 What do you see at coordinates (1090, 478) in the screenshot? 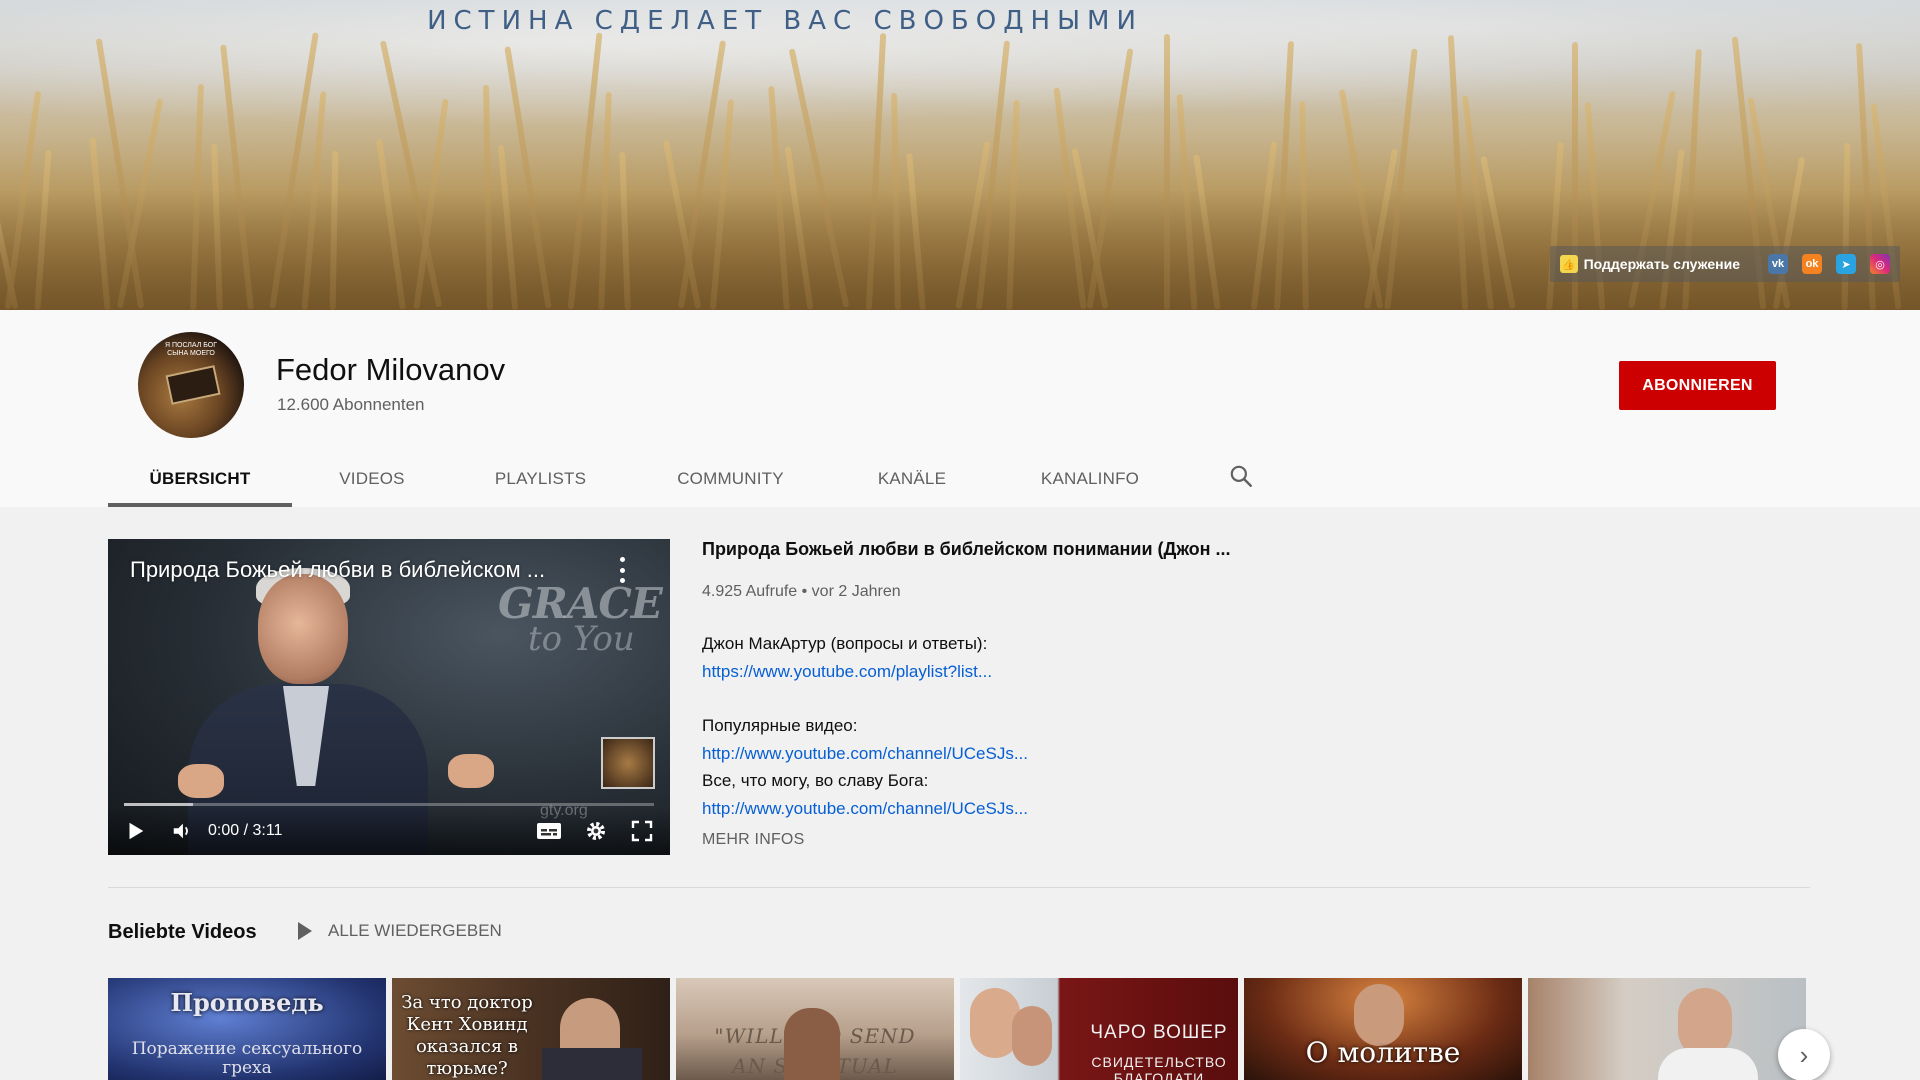
I see `tab-about: KANALINFO` at bounding box center [1090, 478].